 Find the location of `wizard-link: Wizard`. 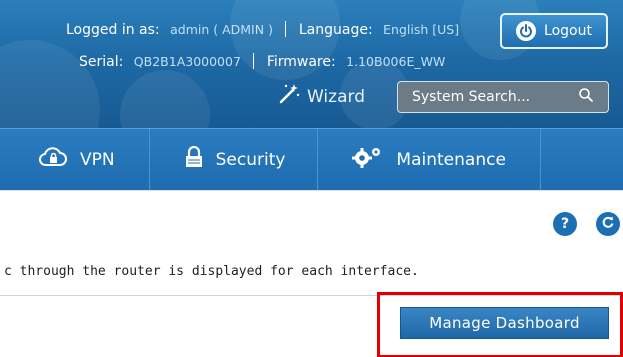

wizard-link: Wizard is located at coordinates (320, 96).